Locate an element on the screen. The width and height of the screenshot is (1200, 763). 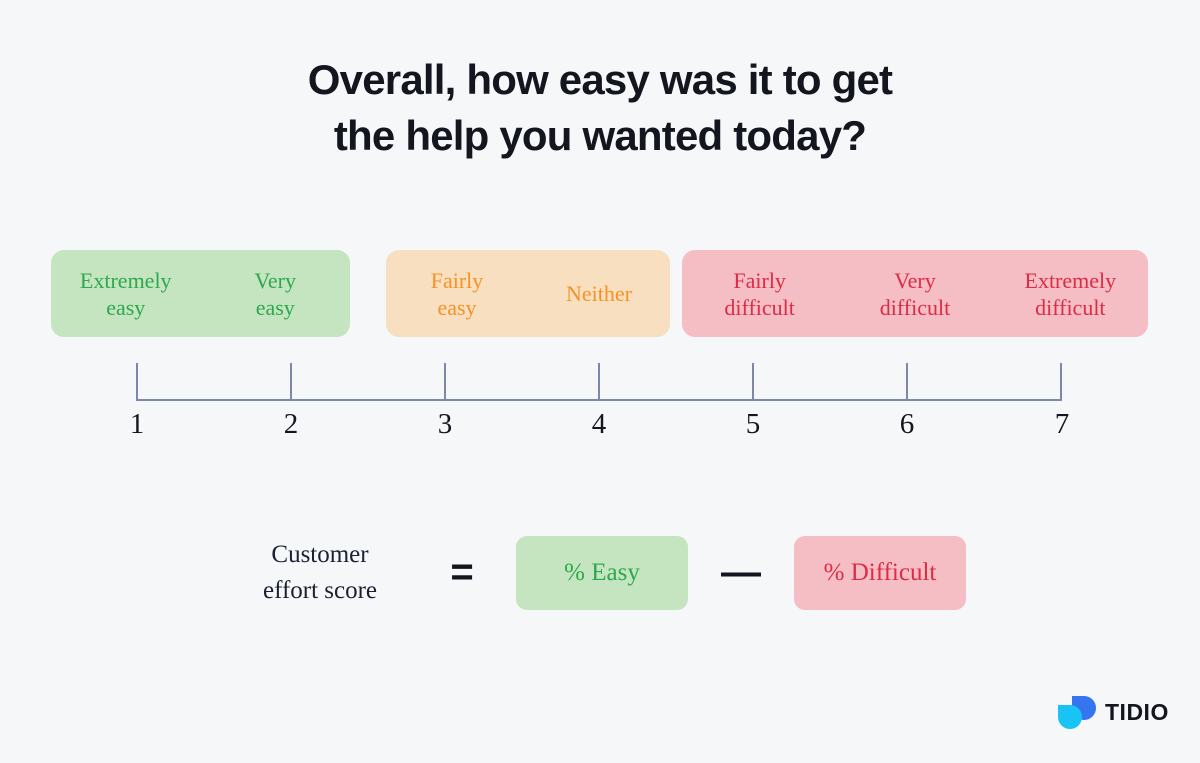
scale-group-easy: Extremely easy Very easy is located at coordinates (200, 293).